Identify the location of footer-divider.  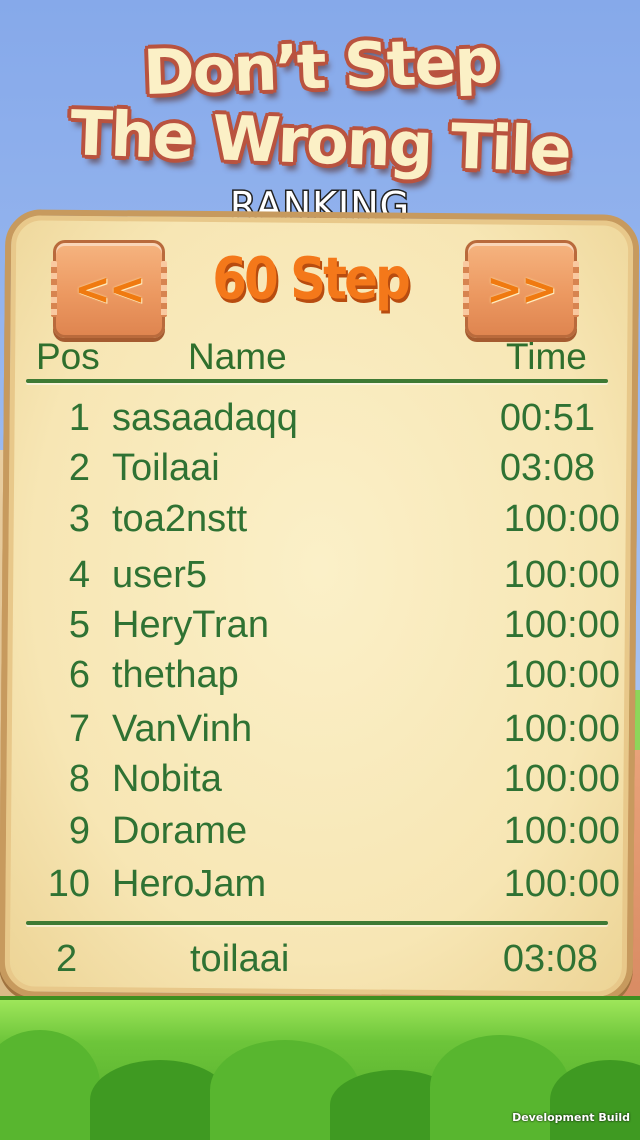
(317, 923).